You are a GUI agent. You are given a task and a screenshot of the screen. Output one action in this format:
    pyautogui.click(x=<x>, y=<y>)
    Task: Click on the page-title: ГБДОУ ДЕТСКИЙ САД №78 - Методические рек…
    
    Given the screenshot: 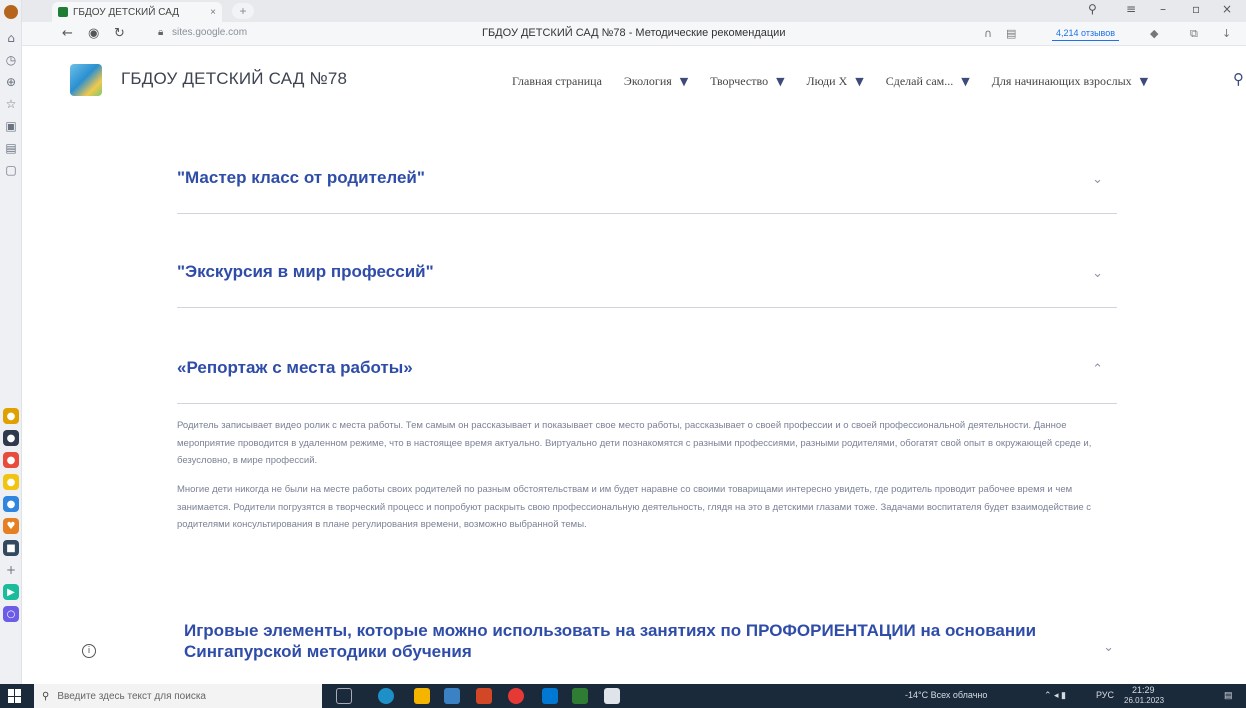 What is the action you would take?
    pyautogui.click(x=634, y=33)
    